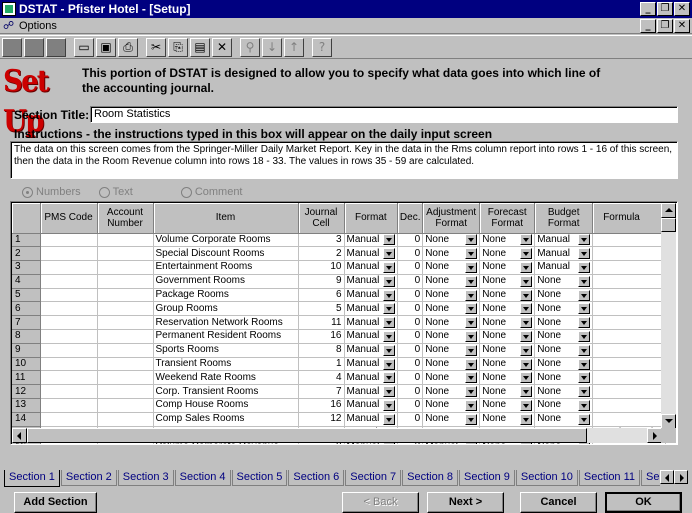 The image size is (692, 513). I want to click on tab-section-2: Section 2, so click(88, 478).